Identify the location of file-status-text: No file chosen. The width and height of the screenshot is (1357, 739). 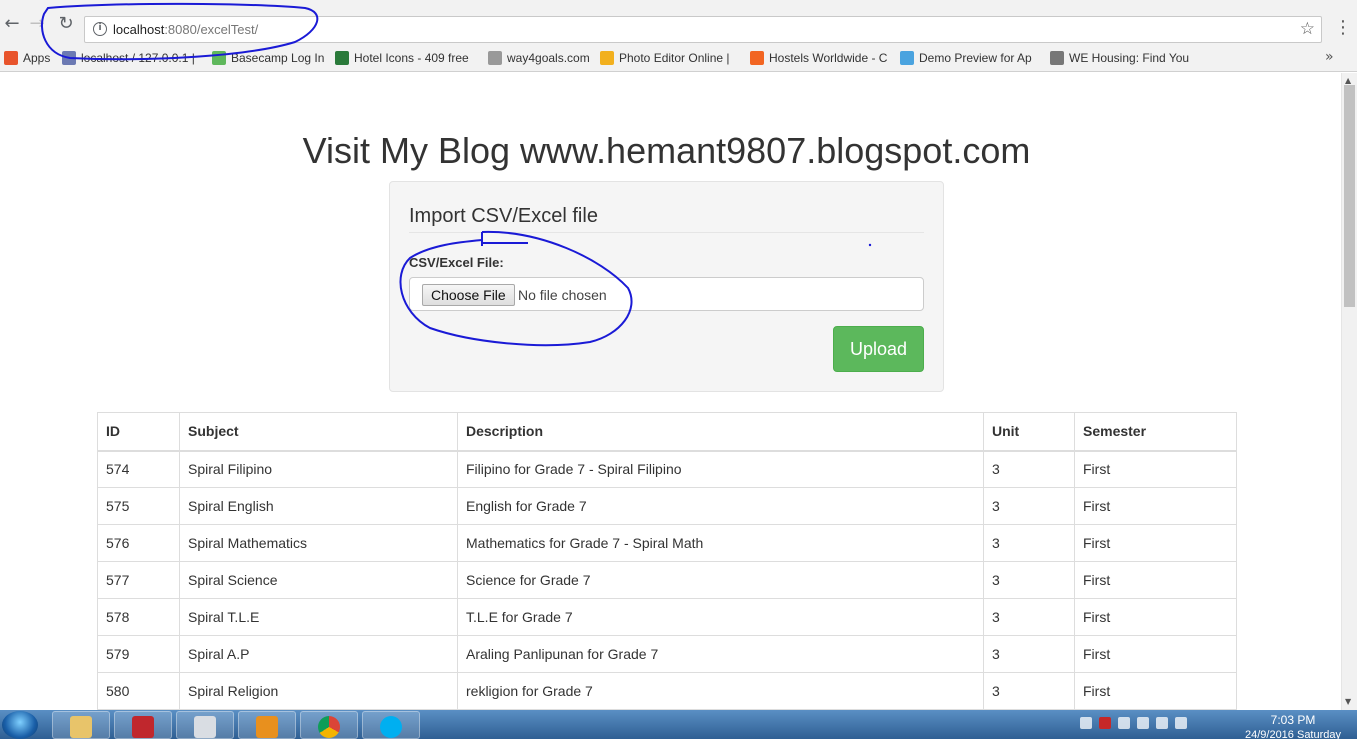
(562, 295).